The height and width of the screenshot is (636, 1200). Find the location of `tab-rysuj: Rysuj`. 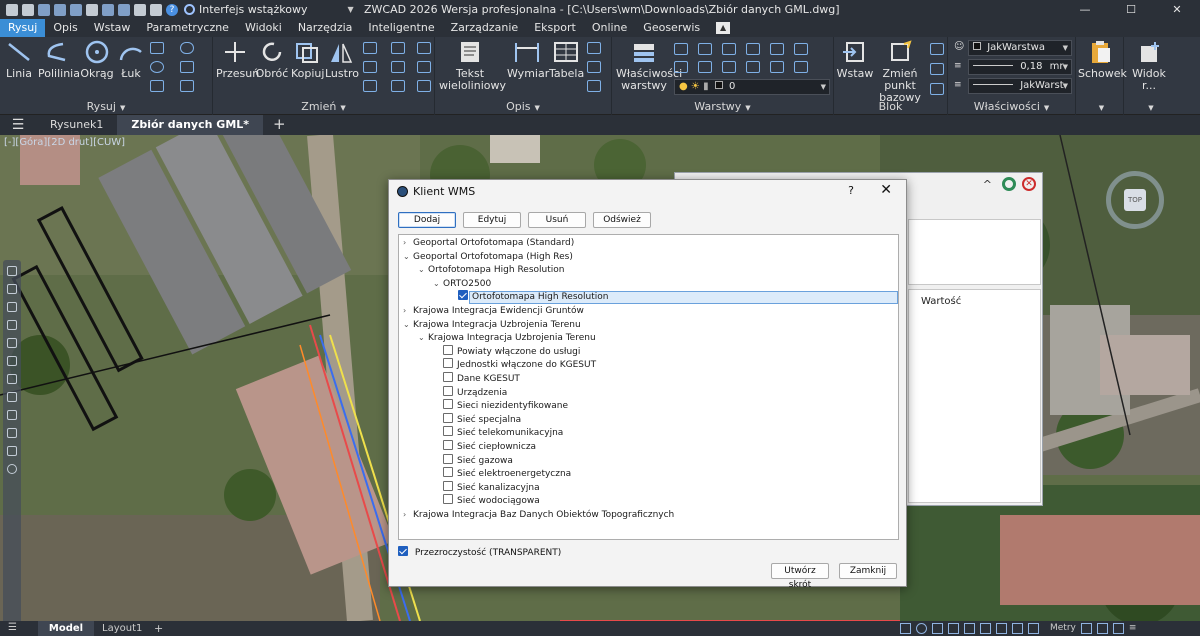

tab-rysuj: Rysuj is located at coordinates (23, 28).